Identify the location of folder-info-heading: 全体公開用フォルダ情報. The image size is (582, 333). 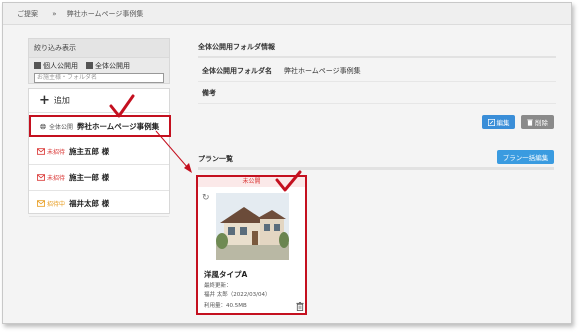
(236, 47).